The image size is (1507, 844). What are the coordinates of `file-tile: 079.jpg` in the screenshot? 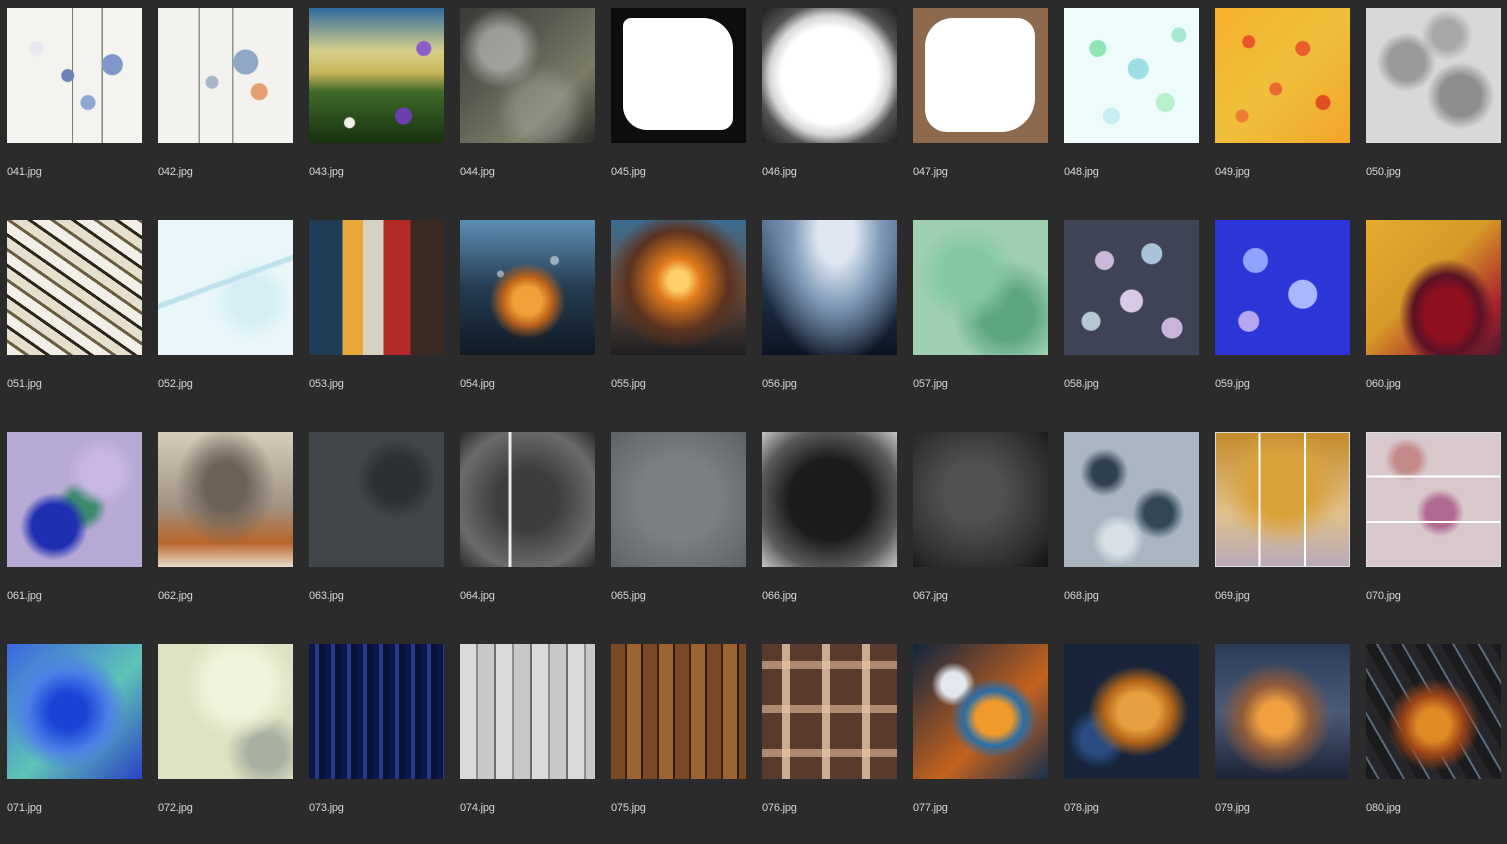 It's located at (1285, 744).